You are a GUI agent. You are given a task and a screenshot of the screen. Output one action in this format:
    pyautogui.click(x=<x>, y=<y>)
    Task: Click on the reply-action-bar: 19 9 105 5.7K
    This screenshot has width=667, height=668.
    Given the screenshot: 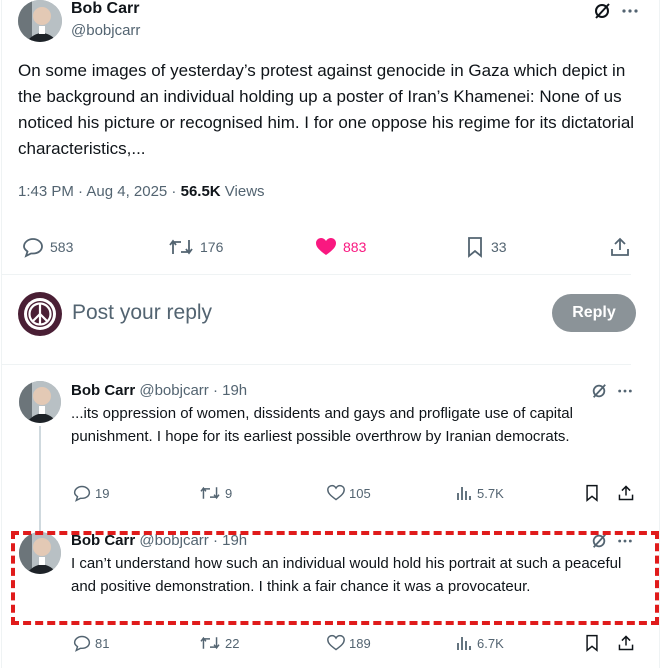 What is the action you would take?
    pyautogui.click(x=354, y=494)
    